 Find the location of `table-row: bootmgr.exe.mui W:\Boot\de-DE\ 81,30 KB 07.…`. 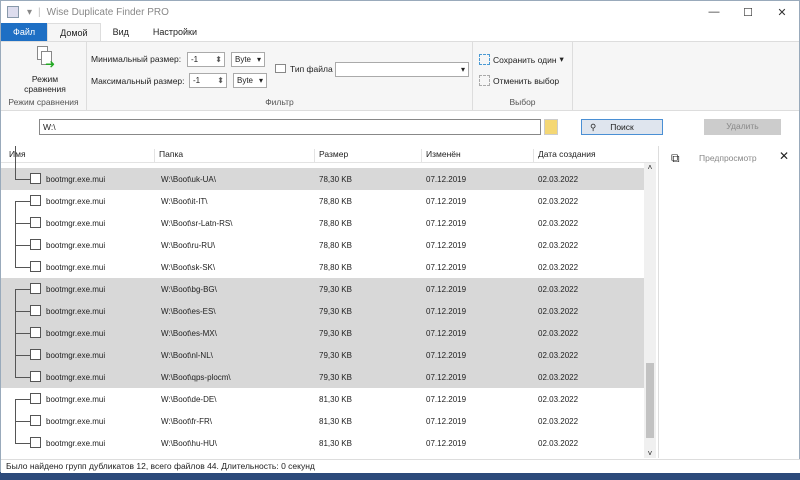

table-row: bootmgr.exe.mui W:\Boot\de-DE\ 81,30 KB 07.… is located at coordinates (322, 399).